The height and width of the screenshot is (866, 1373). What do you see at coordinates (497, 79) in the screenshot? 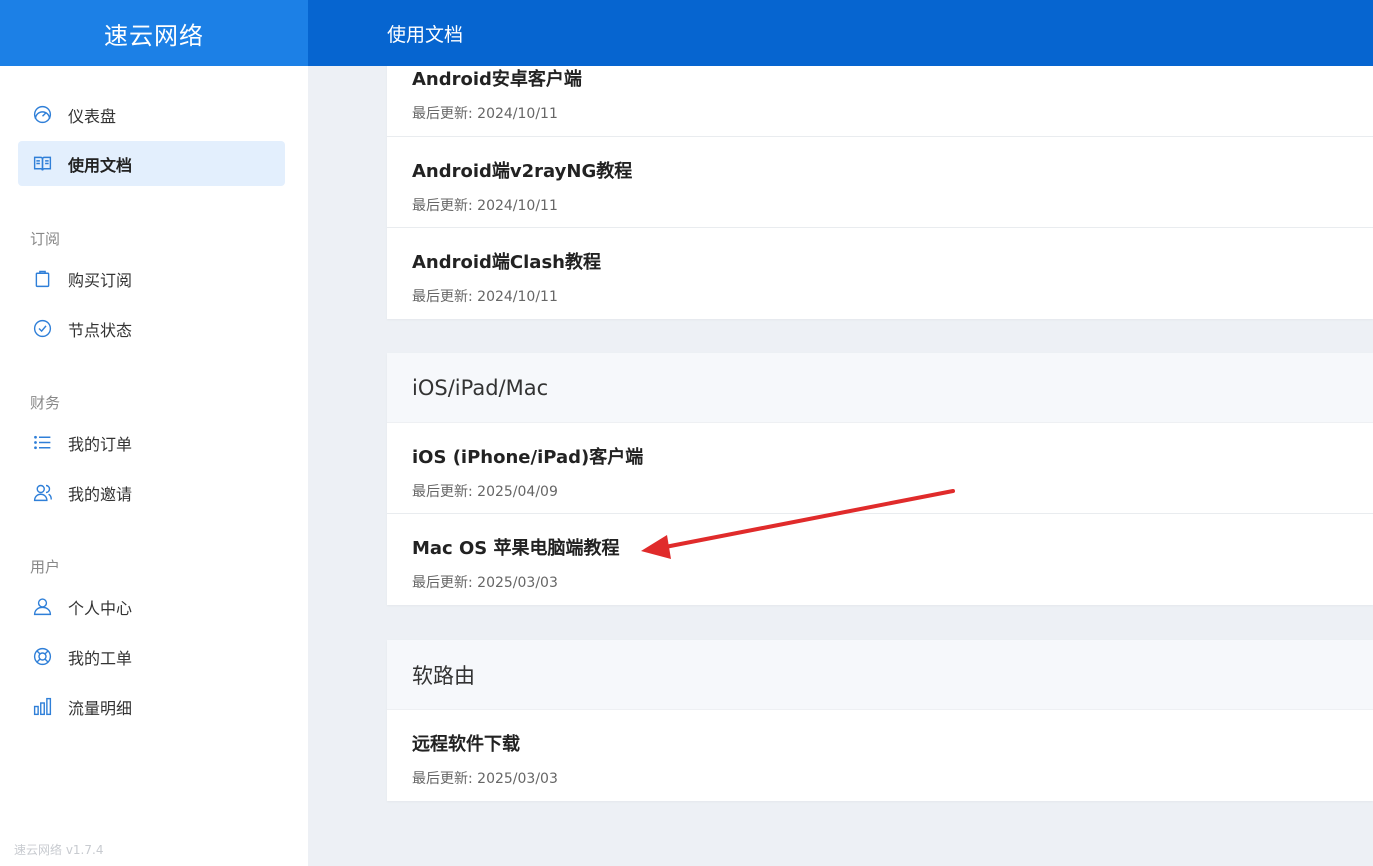
I see `doc-title: Android安卓客户端` at bounding box center [497, 79].